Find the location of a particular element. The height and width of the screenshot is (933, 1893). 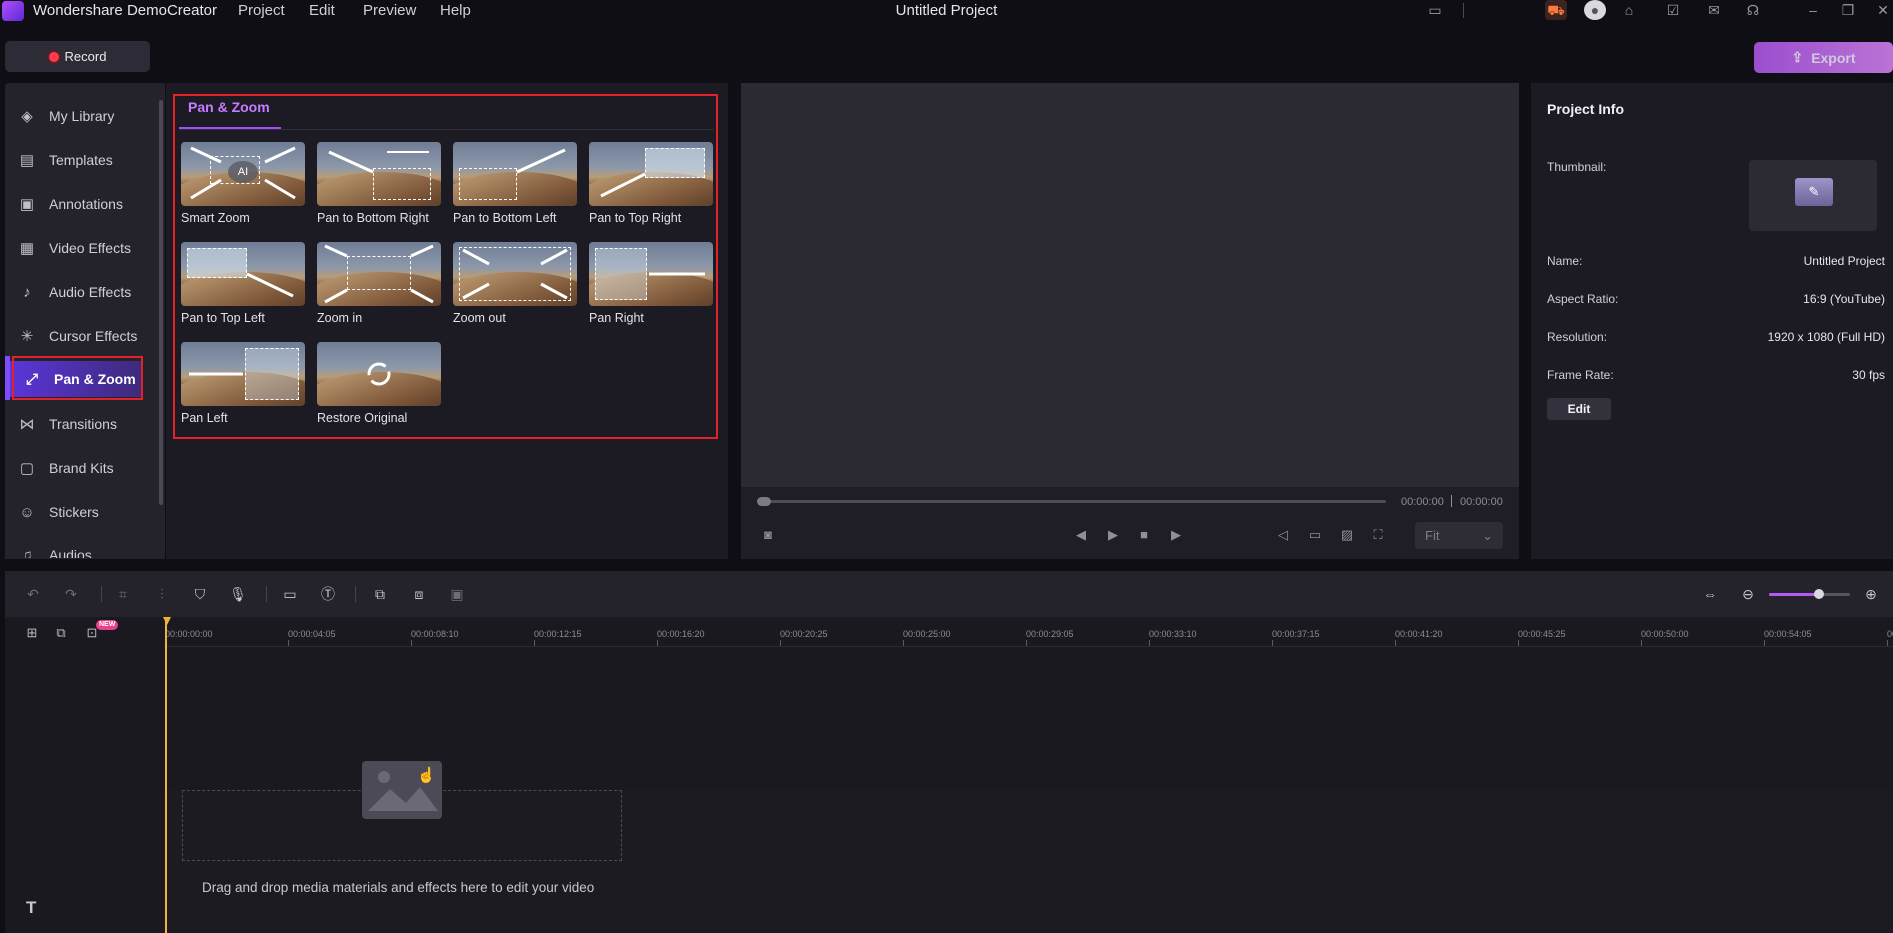

zoom-fit-select: Fit ⌄ is located at coordinates (1459, 535).